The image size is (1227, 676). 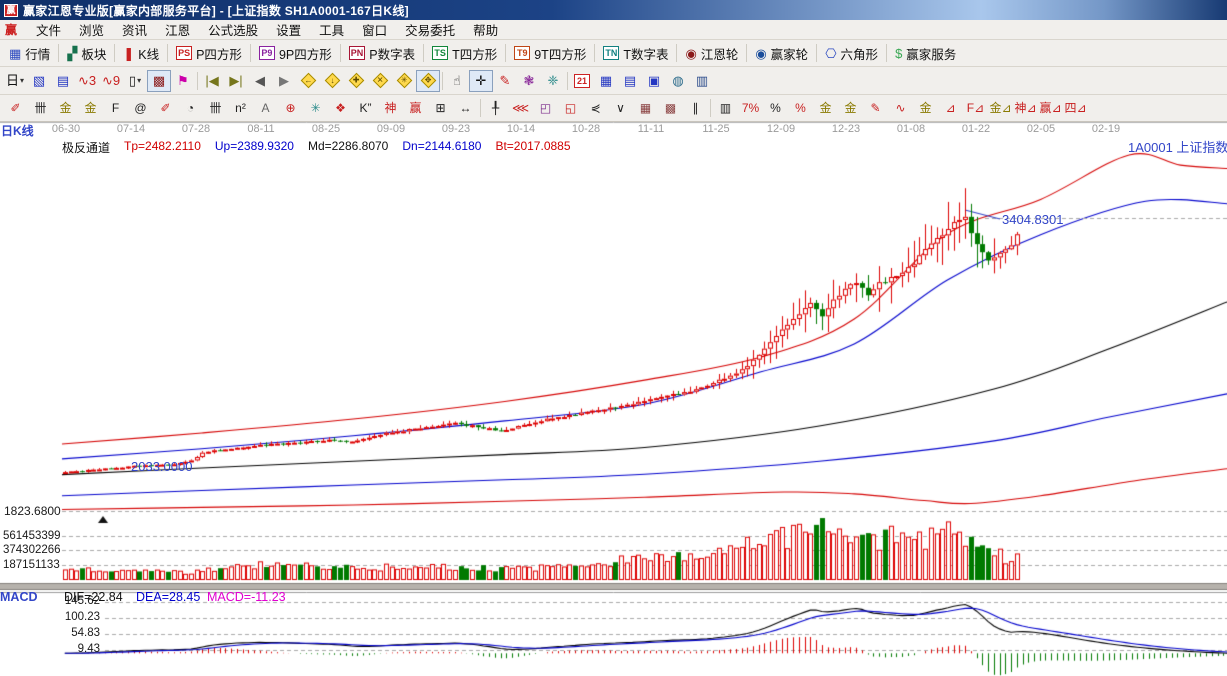 What do you see at coordinates (115, 108) in the screenshot?
I see `tool-f-ruler: F` at bounding box center [115, 108].